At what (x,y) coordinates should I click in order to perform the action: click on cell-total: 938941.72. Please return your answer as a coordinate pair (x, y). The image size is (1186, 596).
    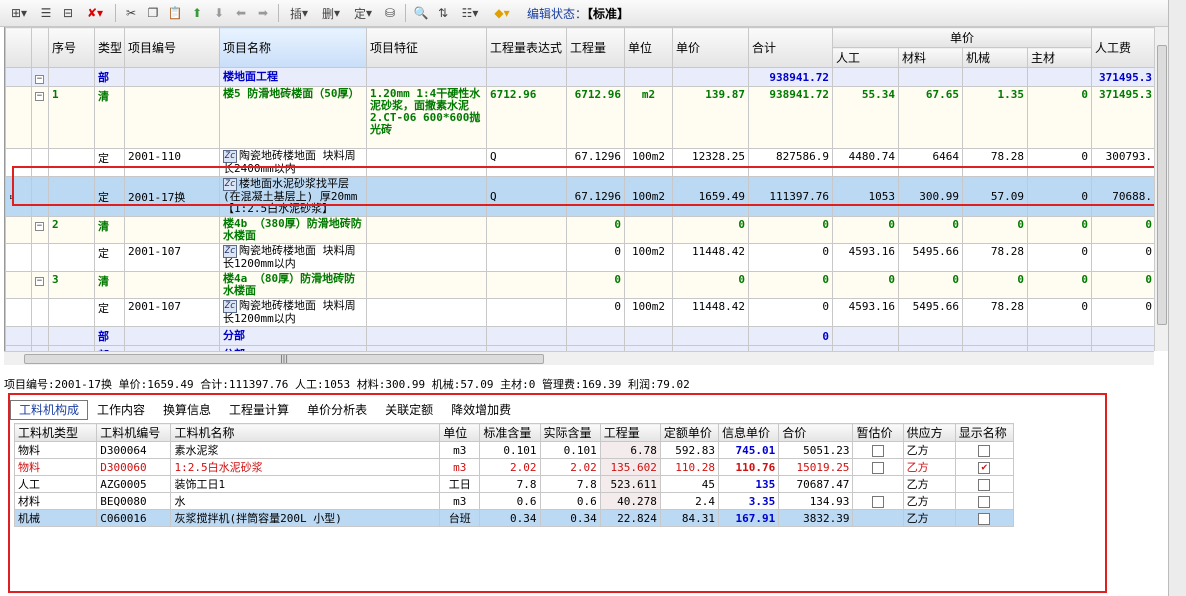
    Looking at the image, I should click on (790, 117).